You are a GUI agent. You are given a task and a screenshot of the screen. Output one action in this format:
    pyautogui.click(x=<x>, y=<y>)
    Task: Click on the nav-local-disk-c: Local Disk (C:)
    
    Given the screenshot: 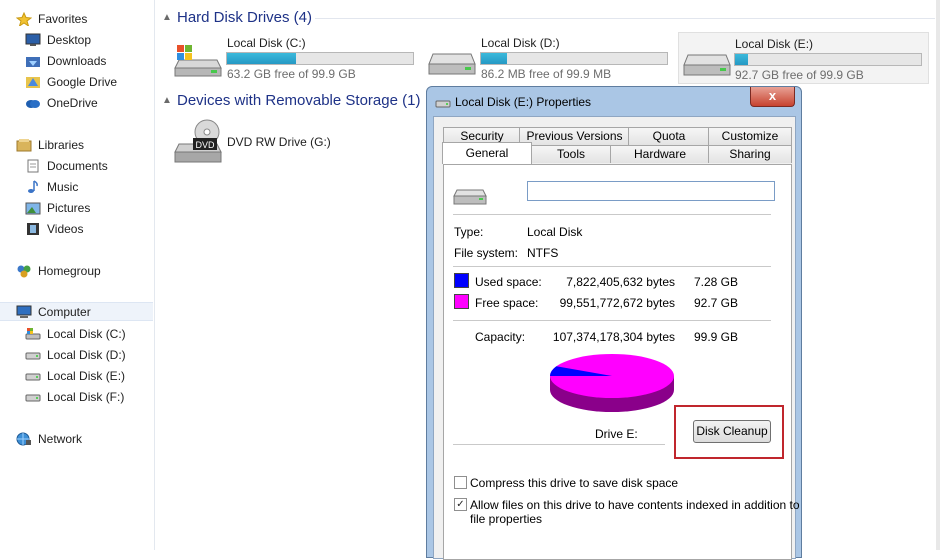 What is the action you would take?
    pyautogui.click(x=75, y=333)
    